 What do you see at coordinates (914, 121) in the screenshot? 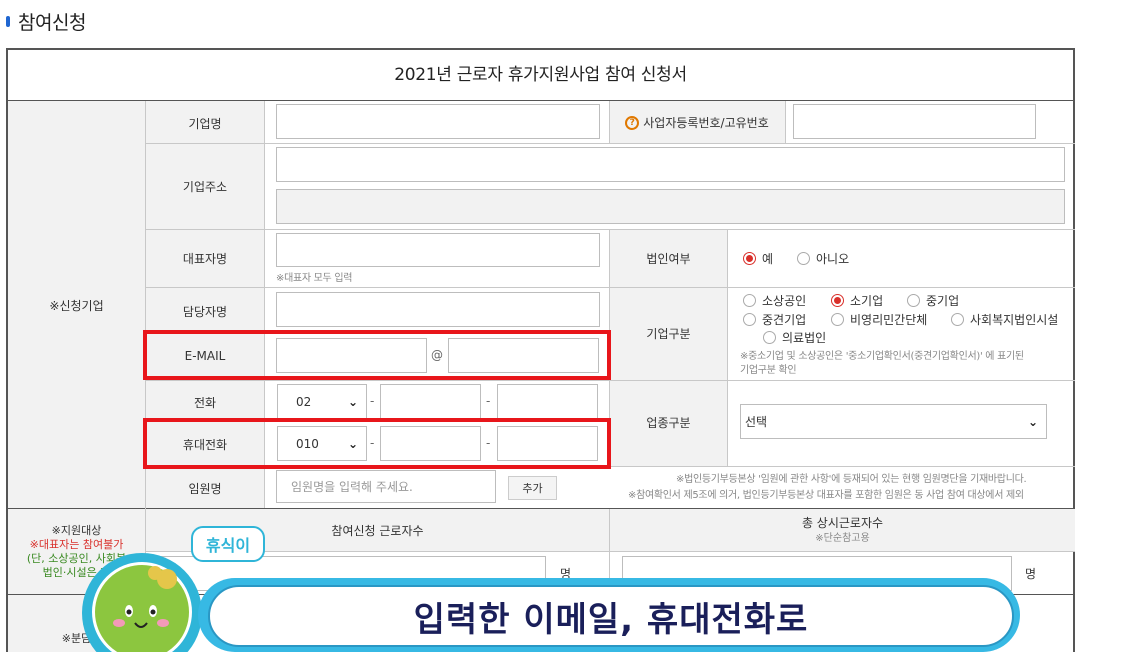
I see `bizreg-input` at bounding box center [914, 121].